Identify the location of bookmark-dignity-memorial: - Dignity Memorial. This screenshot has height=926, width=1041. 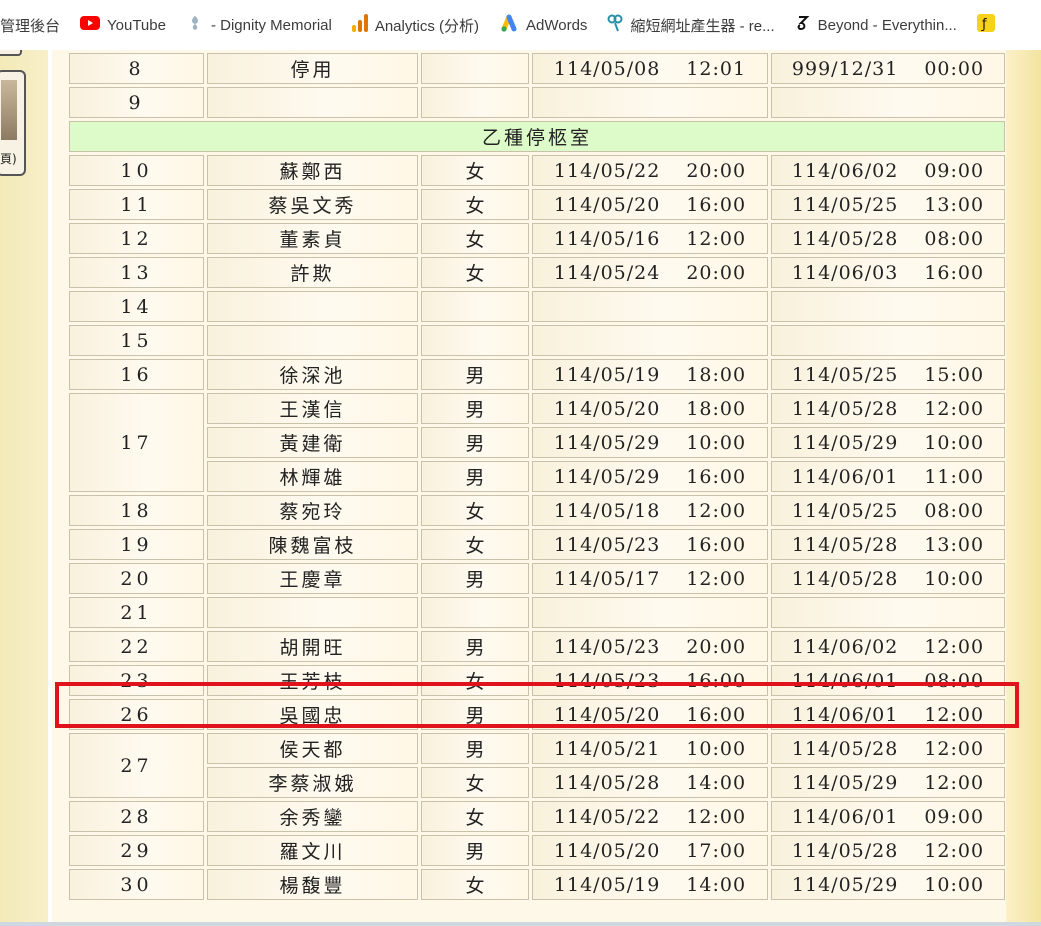
(259, 25).